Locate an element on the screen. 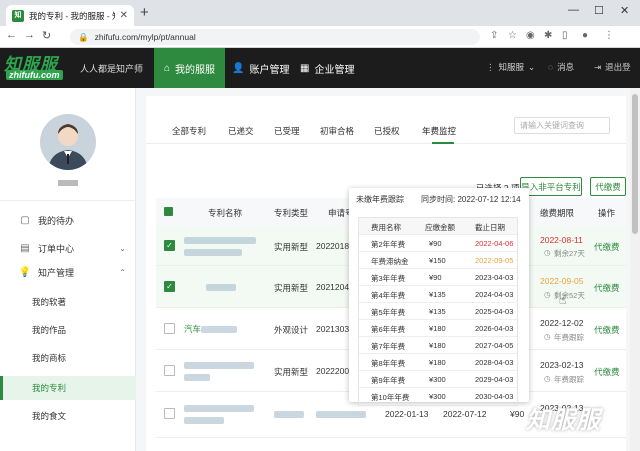 Image resolution: width=640 pixels, height=451 pixels. import-patent-button: 导入非平台专利 is located at coordinates (551, 186).